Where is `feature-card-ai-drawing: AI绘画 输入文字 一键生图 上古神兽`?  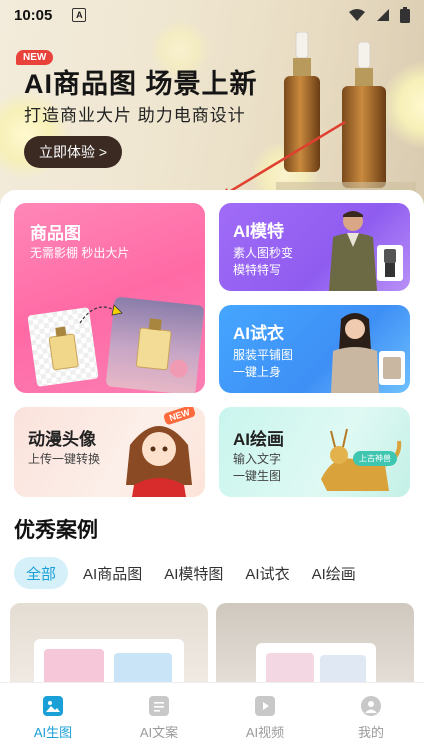 feature-card-ai-drawing: AI绘画 输入文字 一键生图 上古神兽 is located at coordinates (314, 452).